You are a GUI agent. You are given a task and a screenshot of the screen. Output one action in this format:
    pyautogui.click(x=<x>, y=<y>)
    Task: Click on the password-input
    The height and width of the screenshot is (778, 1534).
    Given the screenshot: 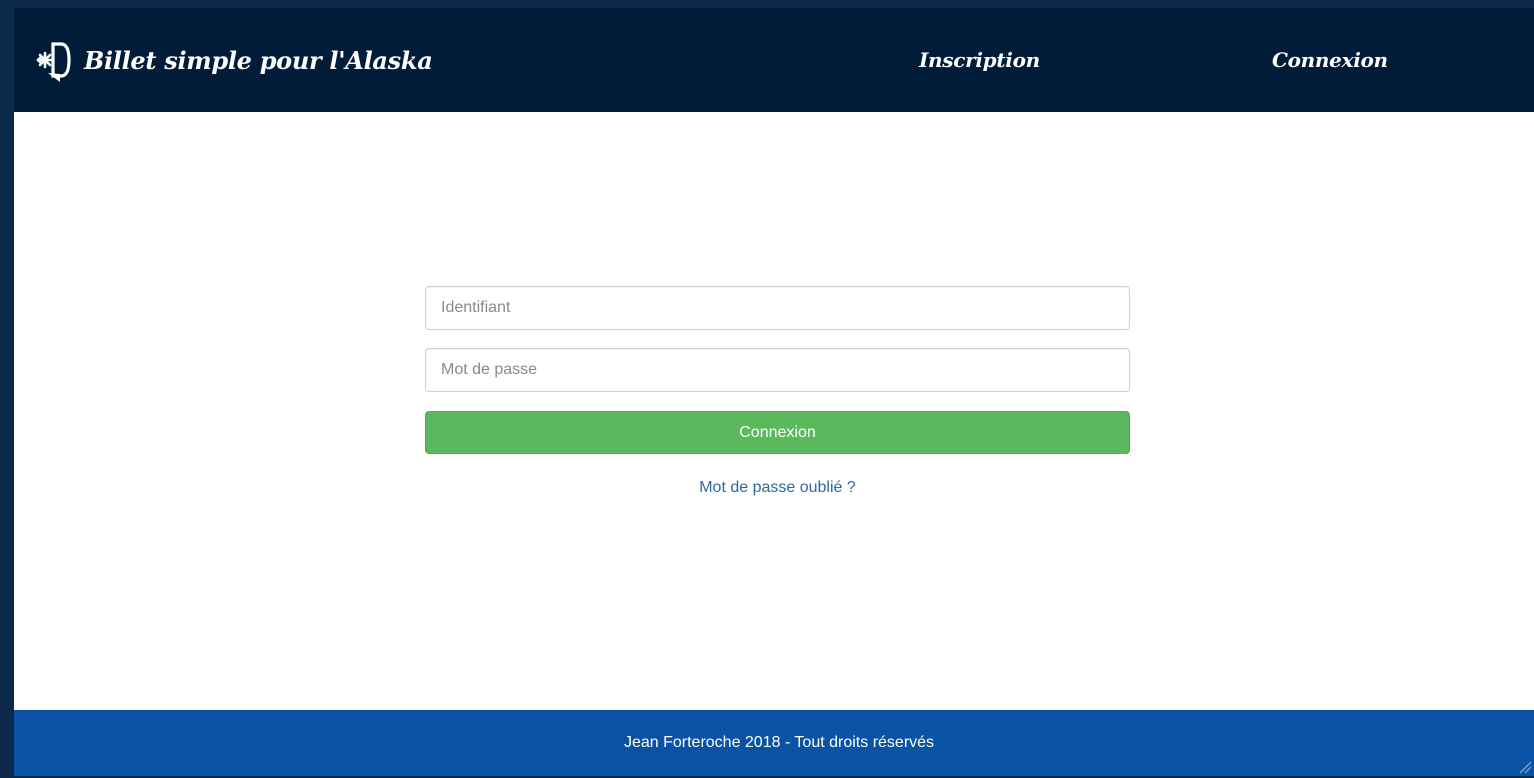 What is the action you would take?
    pyautogui.click(x=777, y=370)
    